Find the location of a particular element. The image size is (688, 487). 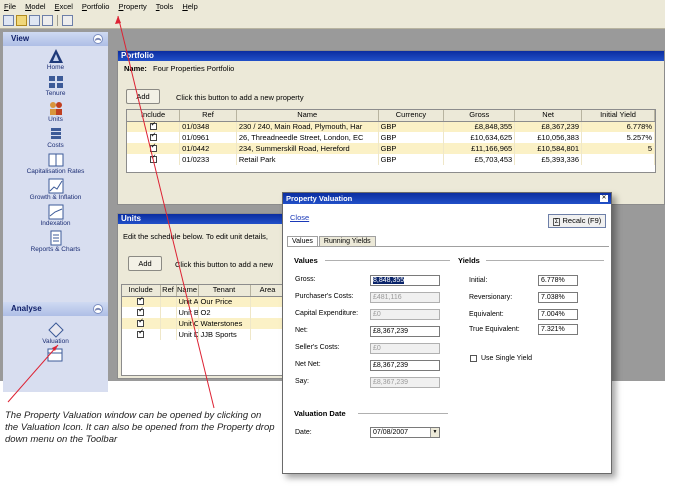

portfolio-name-value: Four Properties Portfolio is located at coordinates (194, 68).